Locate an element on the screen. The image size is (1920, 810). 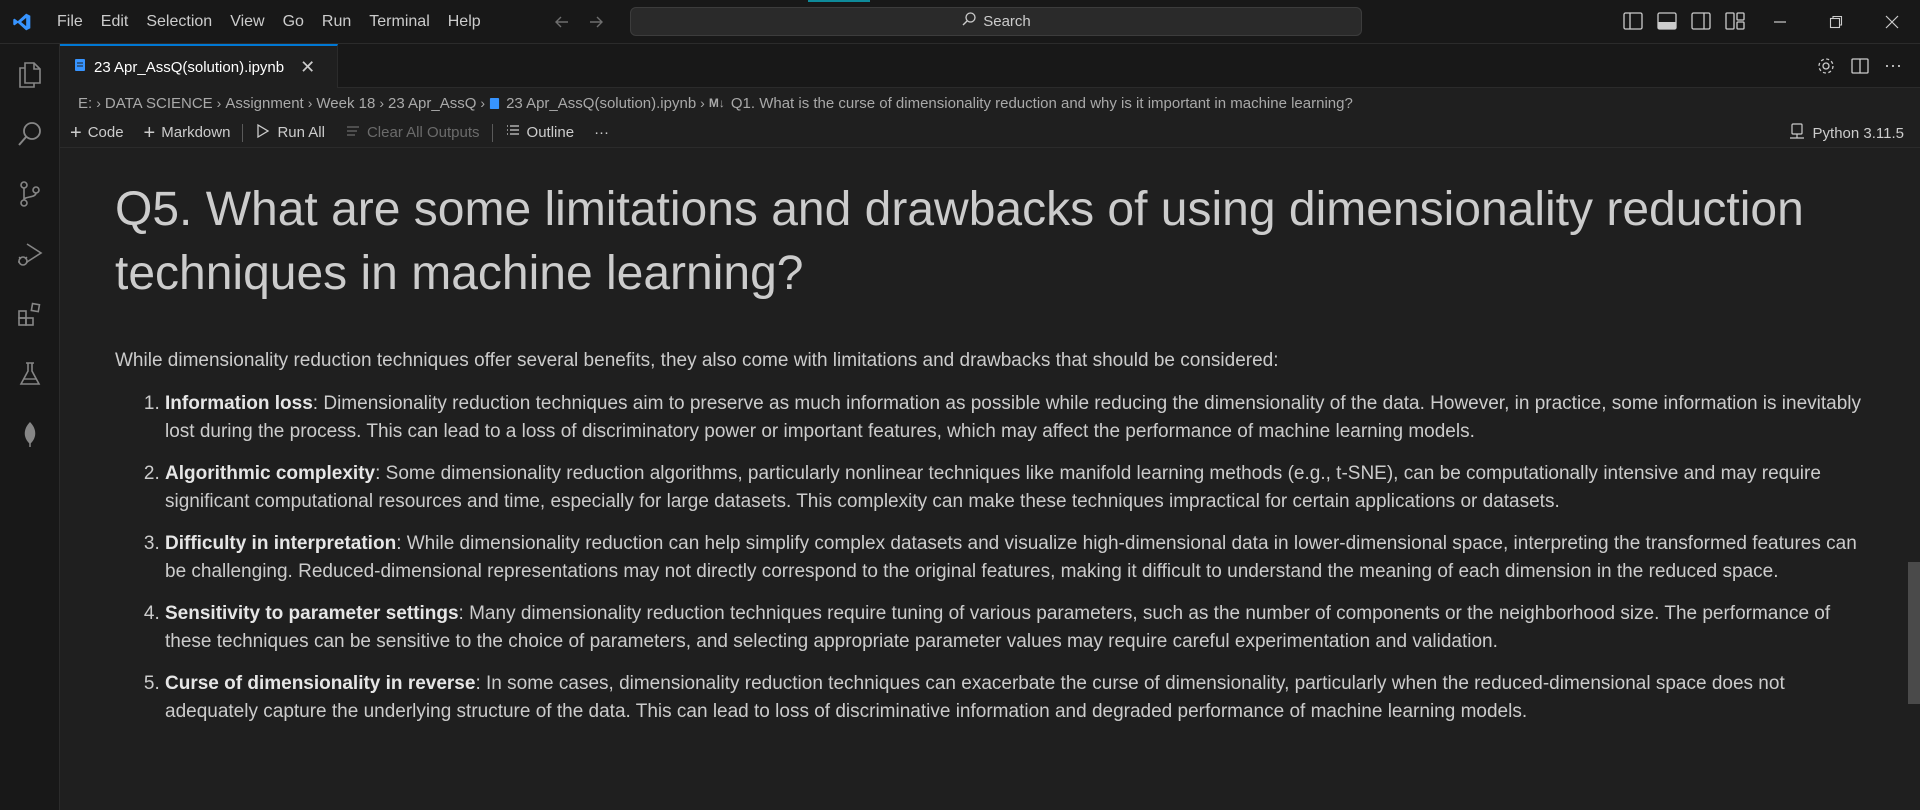
toggle-secondary-sidebar-icon is located at coordinates (1701, 21).